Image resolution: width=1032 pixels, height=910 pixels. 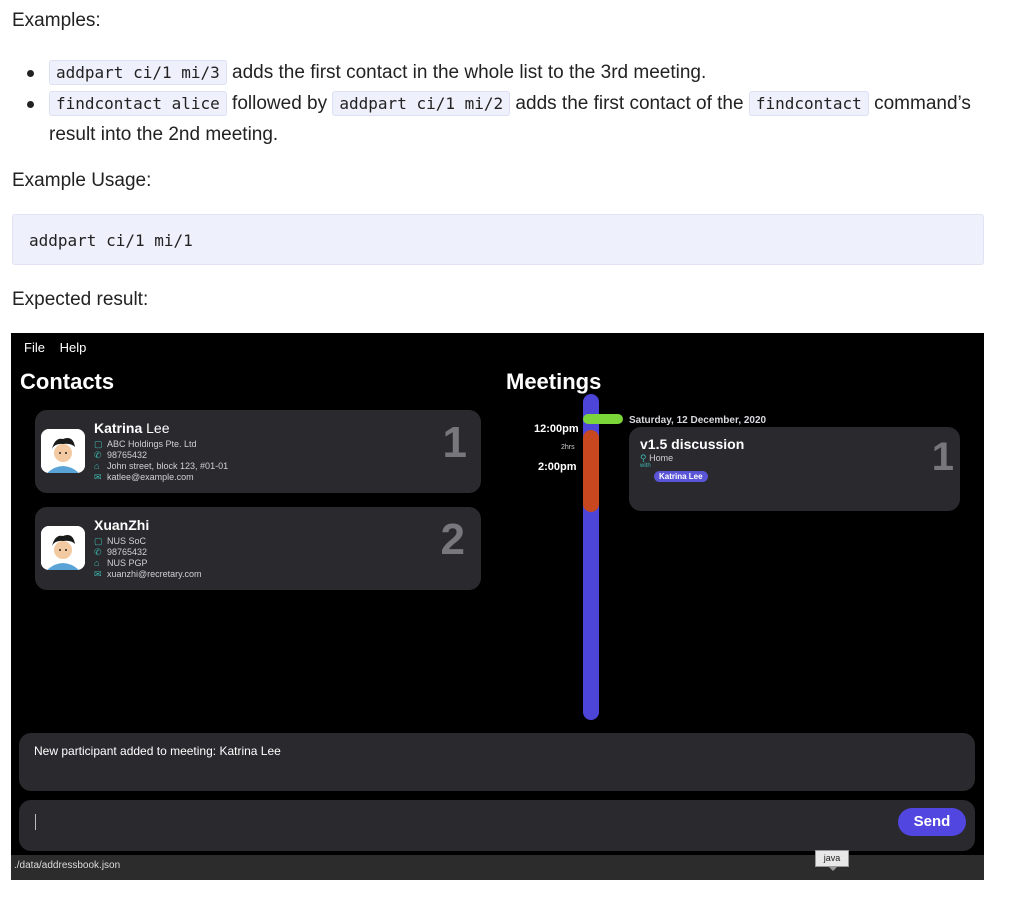 I want to click on location-pin-icon: ⚲, so click(x=643, y=458).